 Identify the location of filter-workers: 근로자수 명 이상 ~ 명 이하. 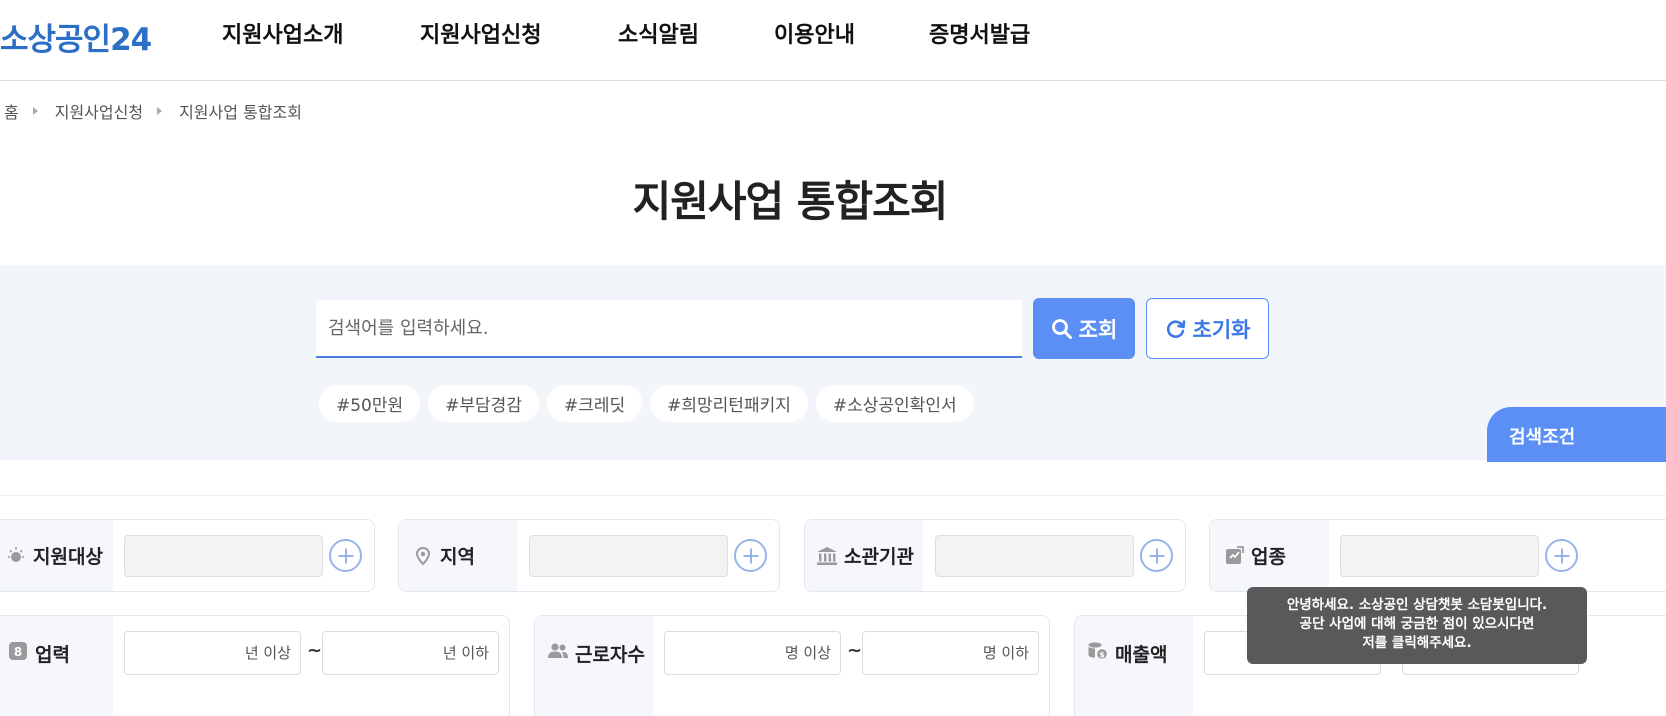
(792, 665).